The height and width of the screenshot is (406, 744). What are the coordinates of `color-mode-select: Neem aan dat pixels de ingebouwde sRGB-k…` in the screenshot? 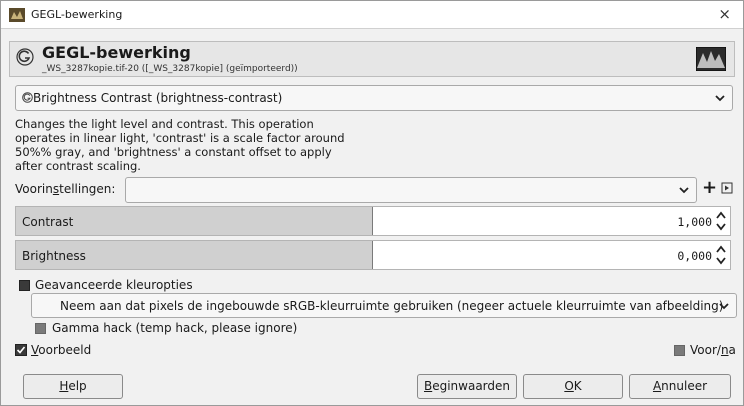 It's located at (384, 305).